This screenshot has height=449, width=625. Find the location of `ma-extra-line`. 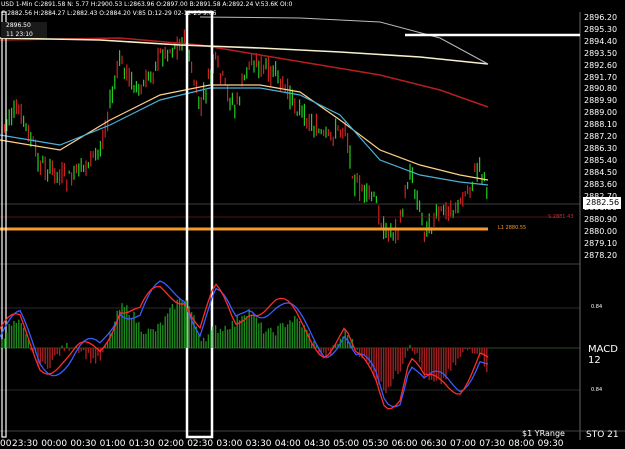

ma-extra-line is located at coordinates (344, 40).